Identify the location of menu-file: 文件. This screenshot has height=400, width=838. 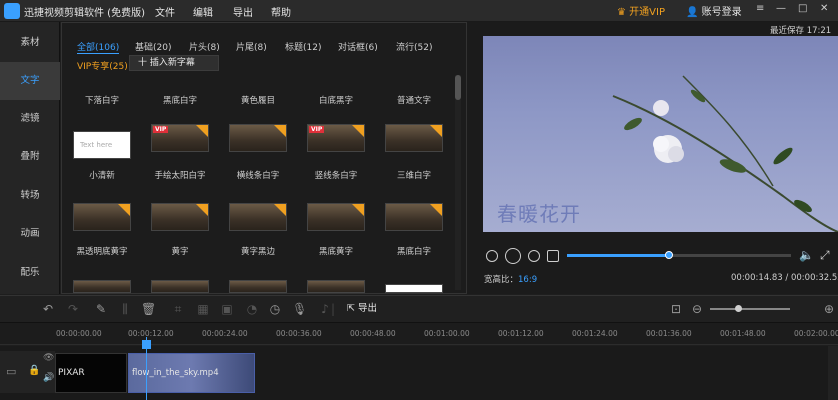
(165, 11).